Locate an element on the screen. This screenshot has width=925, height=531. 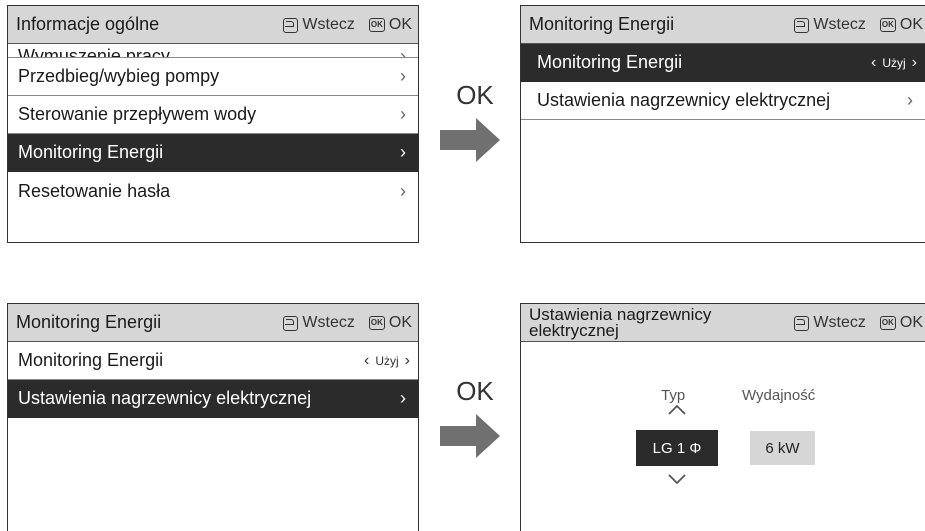
type-label: Typ is located at coordinates (673, 395).